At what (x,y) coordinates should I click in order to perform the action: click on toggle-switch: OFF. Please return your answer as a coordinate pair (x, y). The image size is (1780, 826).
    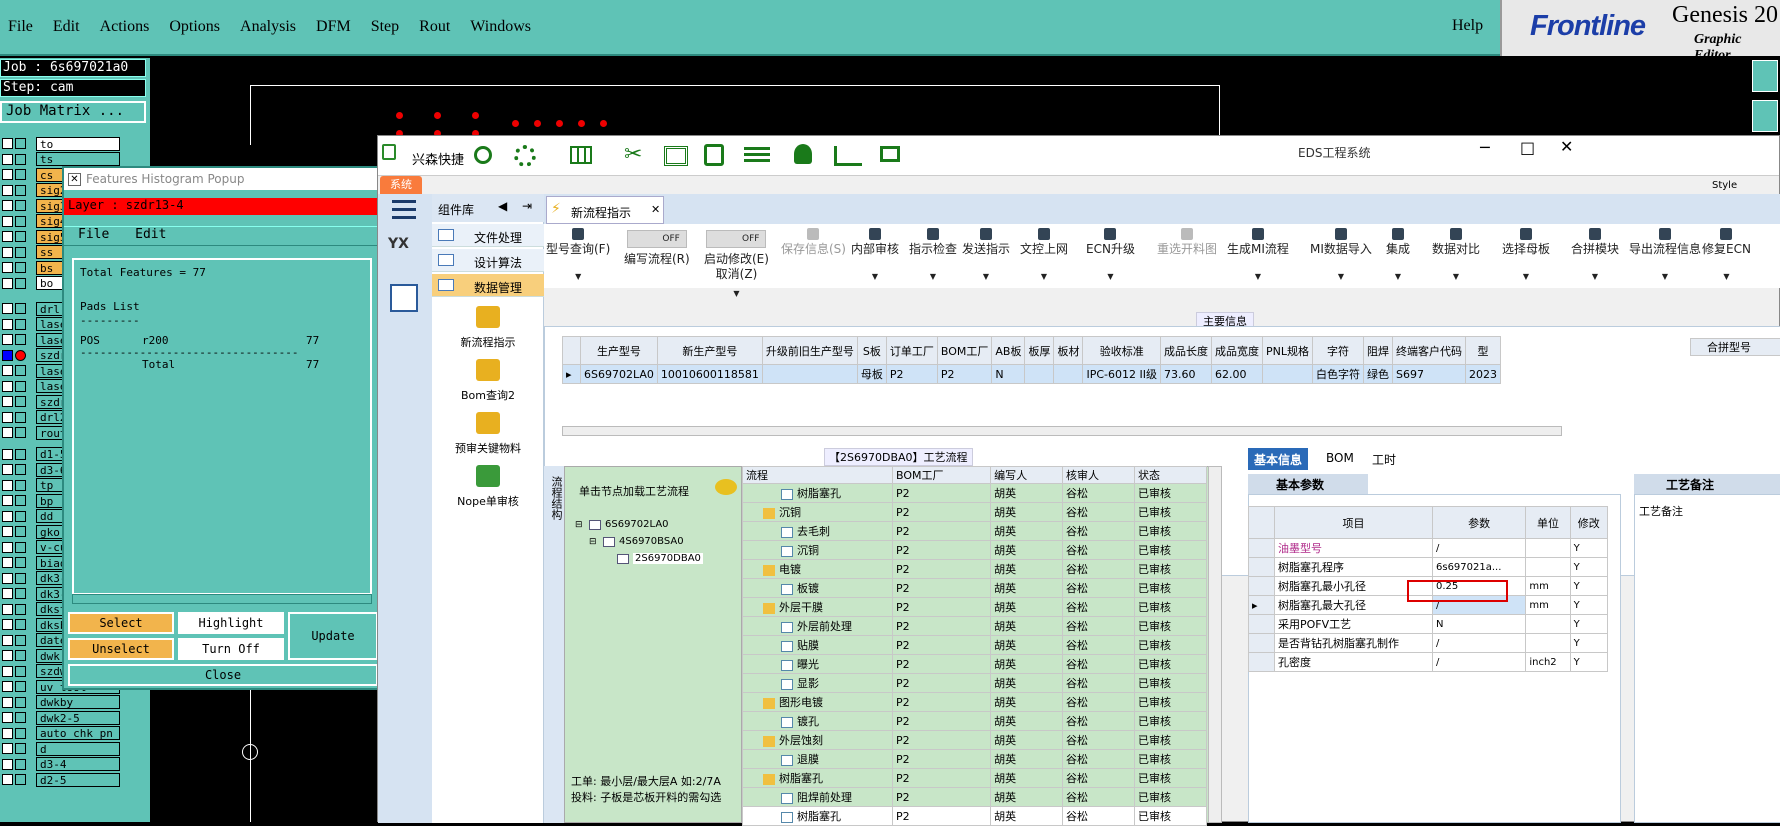
    Looking at the image, I should click on (656, 239).